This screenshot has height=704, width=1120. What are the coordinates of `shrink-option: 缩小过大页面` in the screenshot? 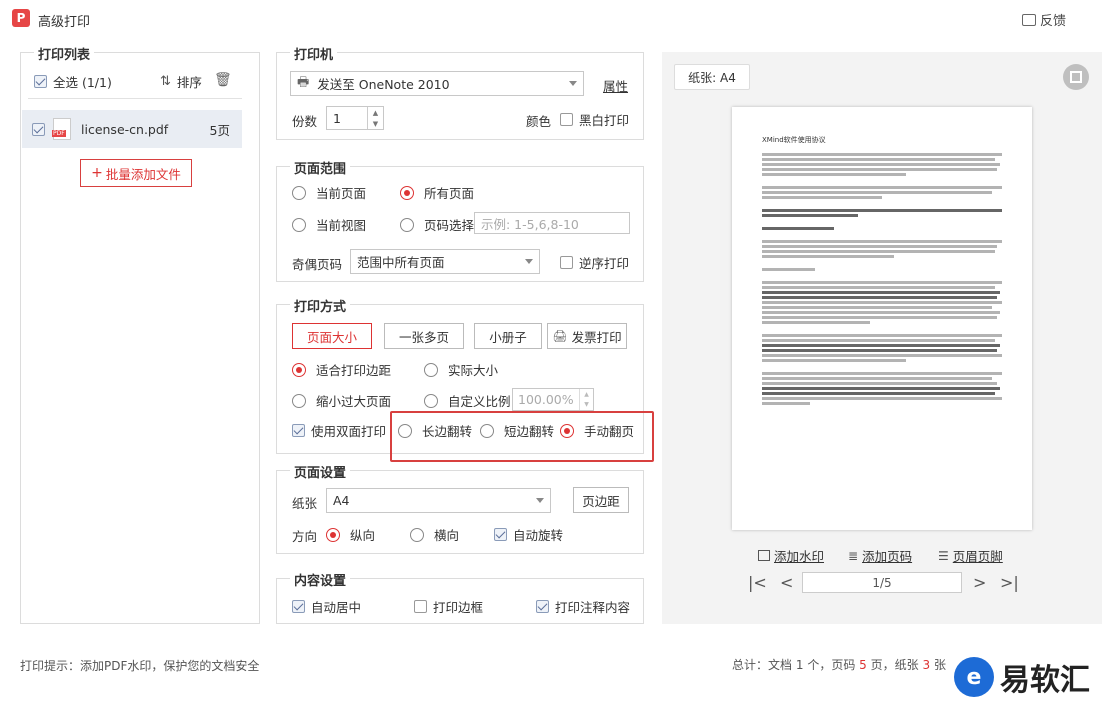 It's located at (341, 400).